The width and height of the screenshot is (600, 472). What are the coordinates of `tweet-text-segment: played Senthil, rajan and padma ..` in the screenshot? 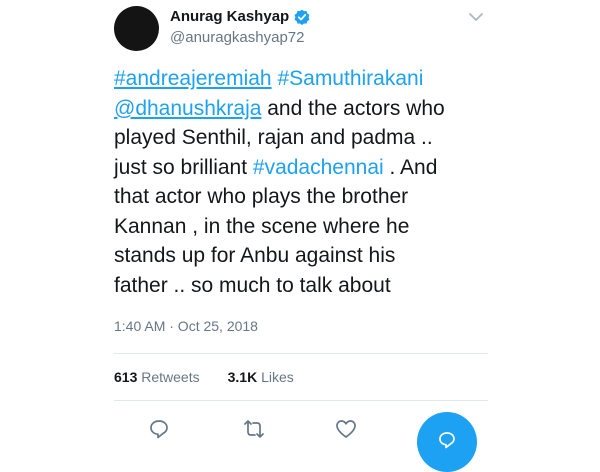 It's located at (273, 137).